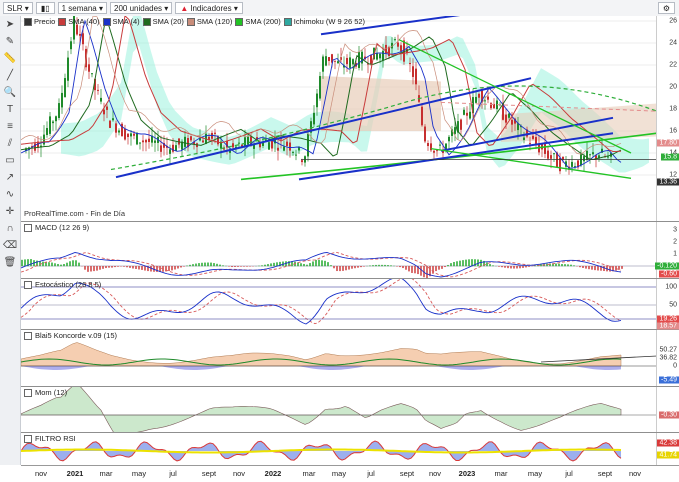 The height and width of the screenshot is (482, 679). I want to click on pointer-tool-icon: ➤, so click(10, 25).